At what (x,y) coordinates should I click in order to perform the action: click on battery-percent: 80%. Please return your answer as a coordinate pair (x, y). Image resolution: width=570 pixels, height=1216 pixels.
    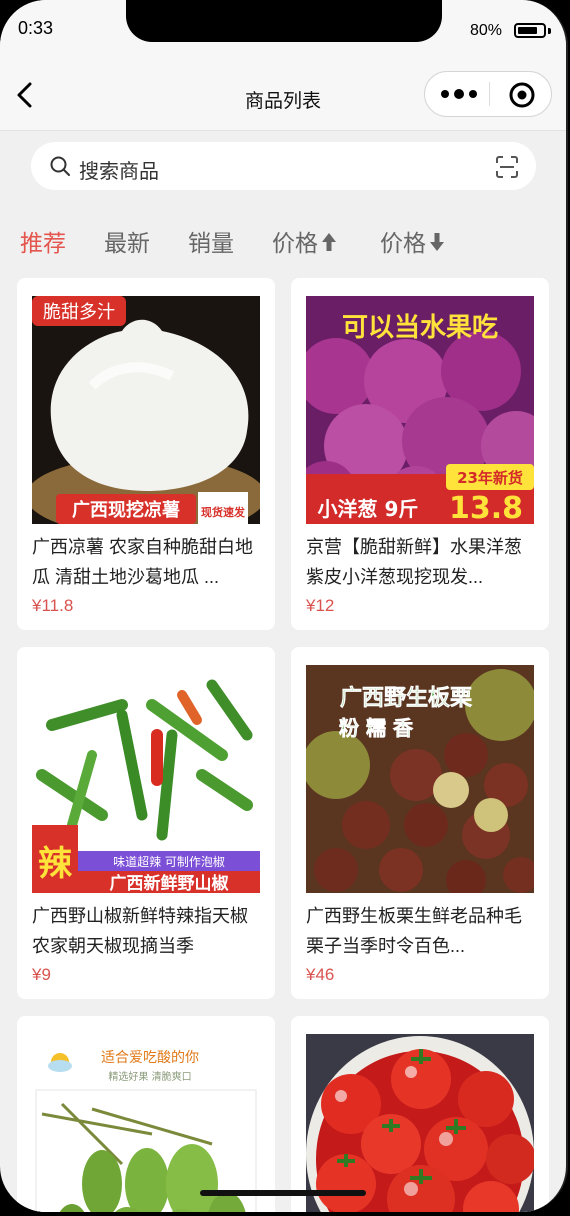
    Looking at the image, I should click on (486, 30).